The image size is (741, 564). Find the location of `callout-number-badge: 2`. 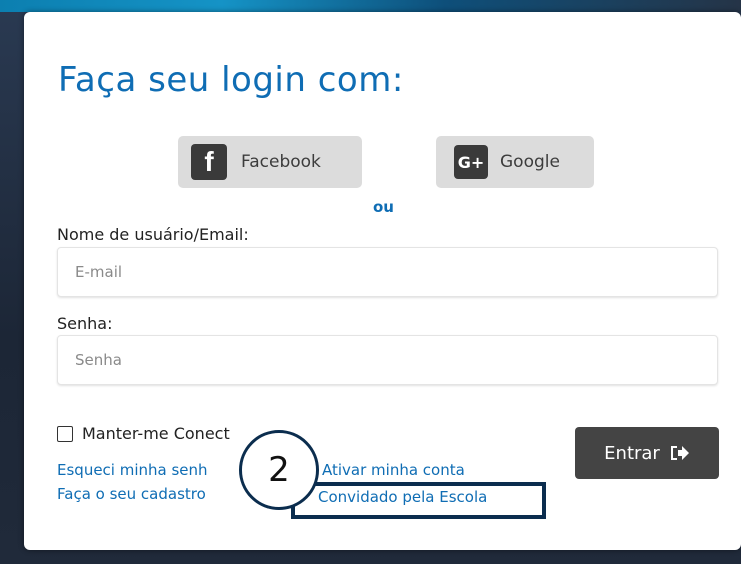

callout-number-badge: 2 is located at coordinates (279, 470).